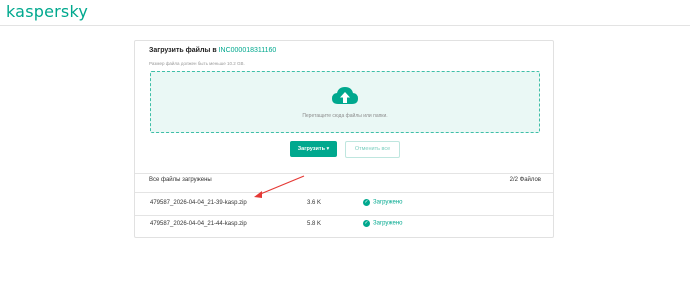 Image resolution: width=690 pixels, height=297 pixels. What do you see at coordinates (345, 116) in the screenshot?
I see `drop-text: Перетащите сюда файлы или папки.` at bounding box center [345, 116].